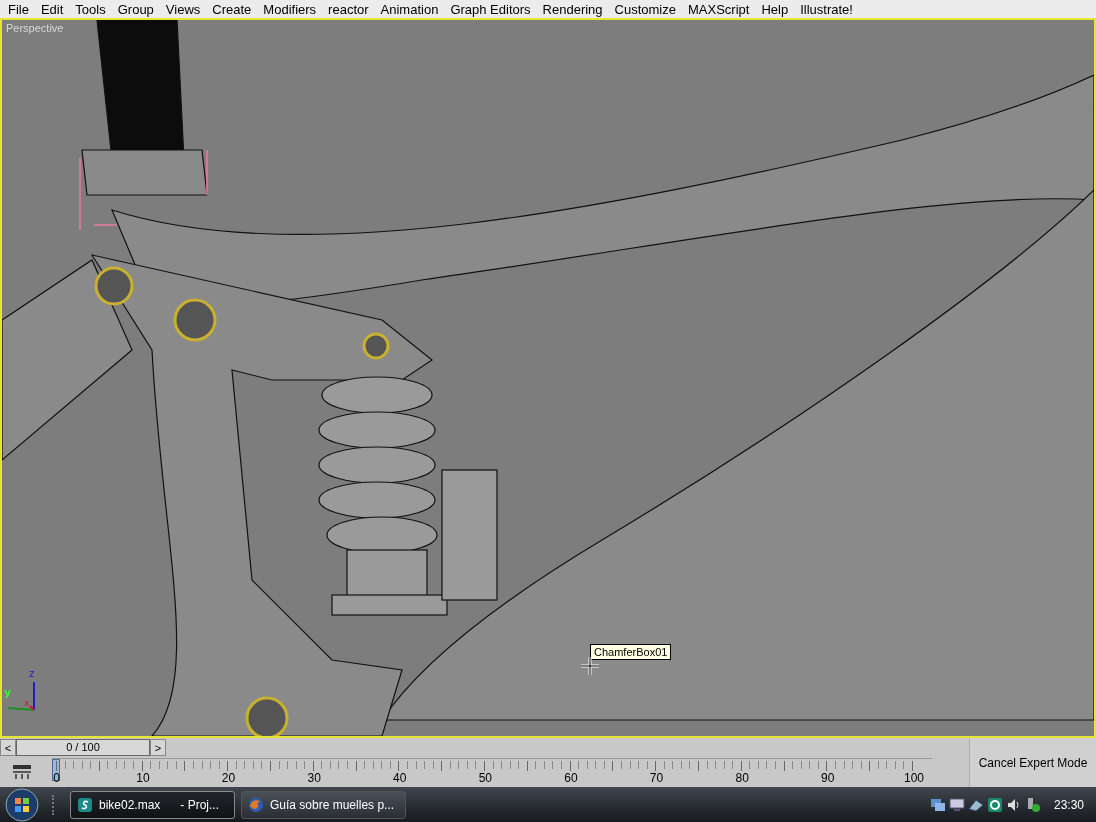 The height and width of the screenshot is (822, 1096). What do you see at coordinates (656, 777) in the screenshot?
I see `frame-number: 70` at bounding box center [656, 777].